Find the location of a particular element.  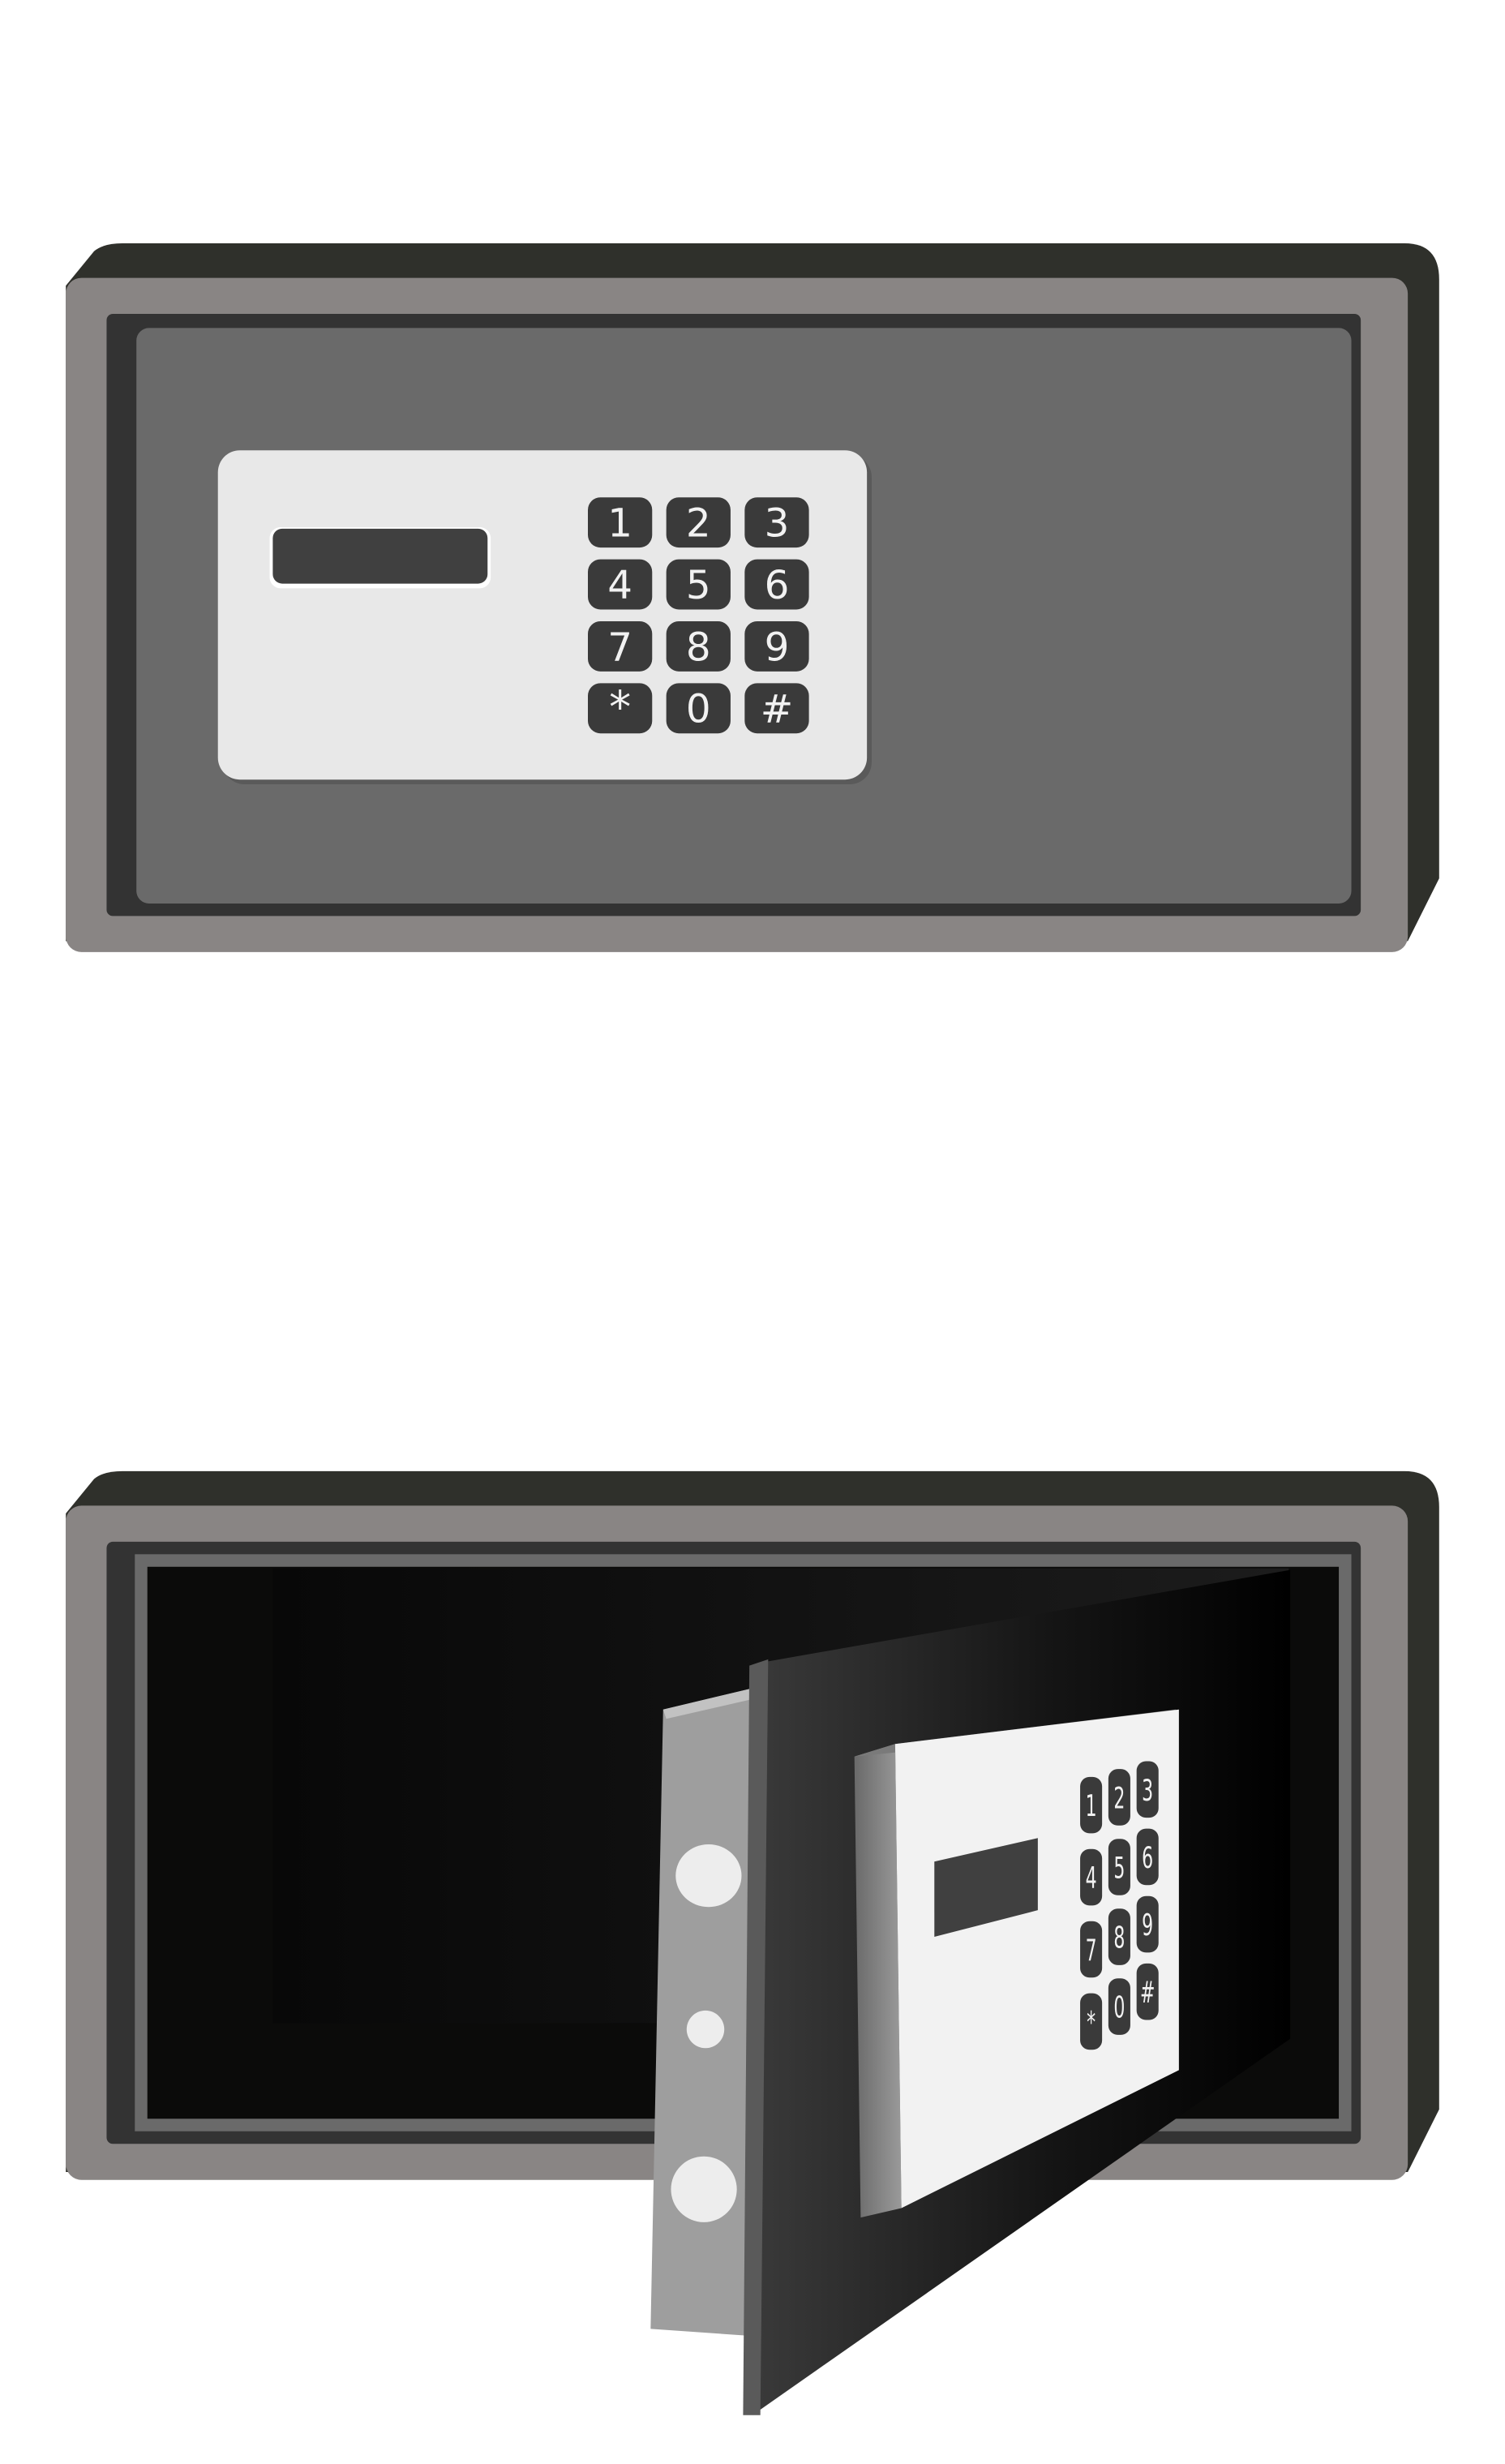

closed-safe-key-star: * is located at coordinates (620, 708).